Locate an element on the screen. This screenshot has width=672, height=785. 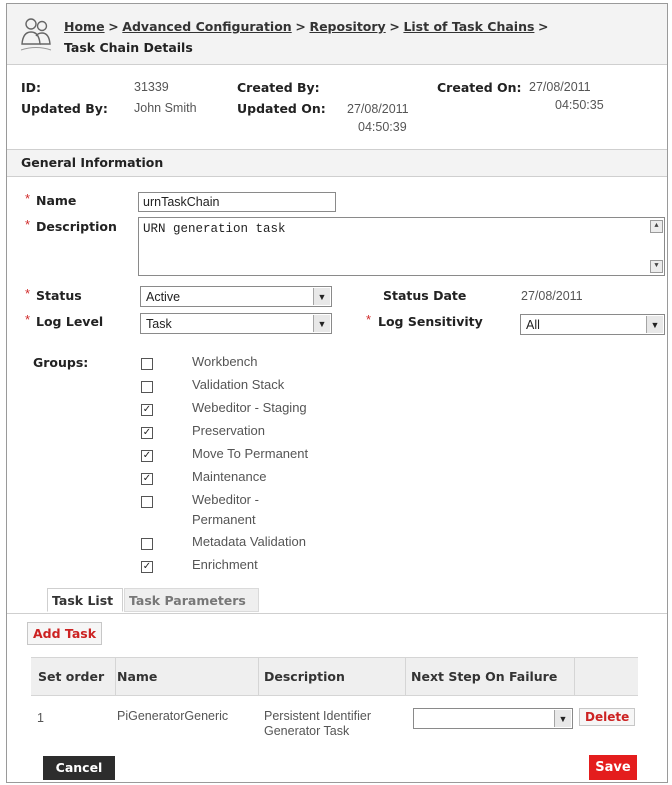
updated-by-label: Updated By: is located at coordinates (64, 108).